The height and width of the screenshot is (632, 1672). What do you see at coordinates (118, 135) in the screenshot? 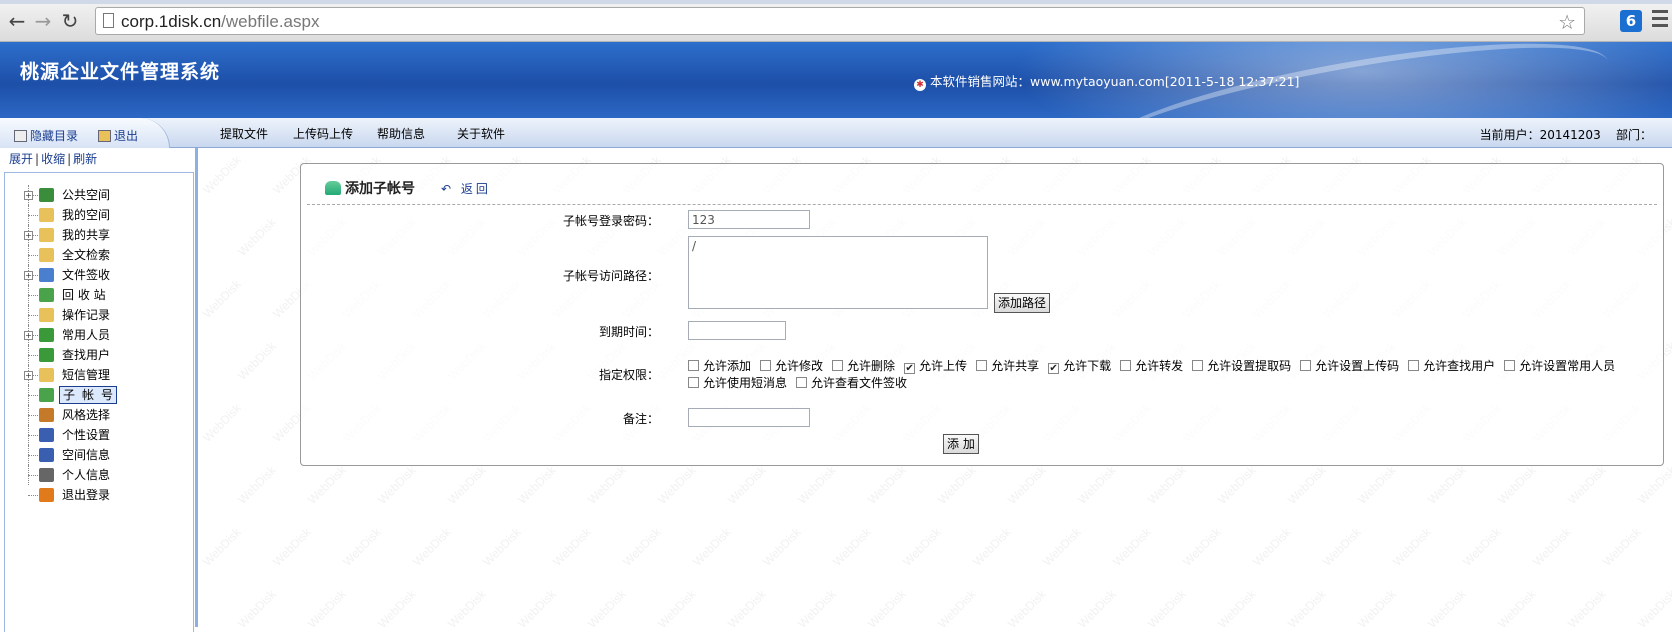
I see `logout-button: 退出` at bounding box center [118, 135].